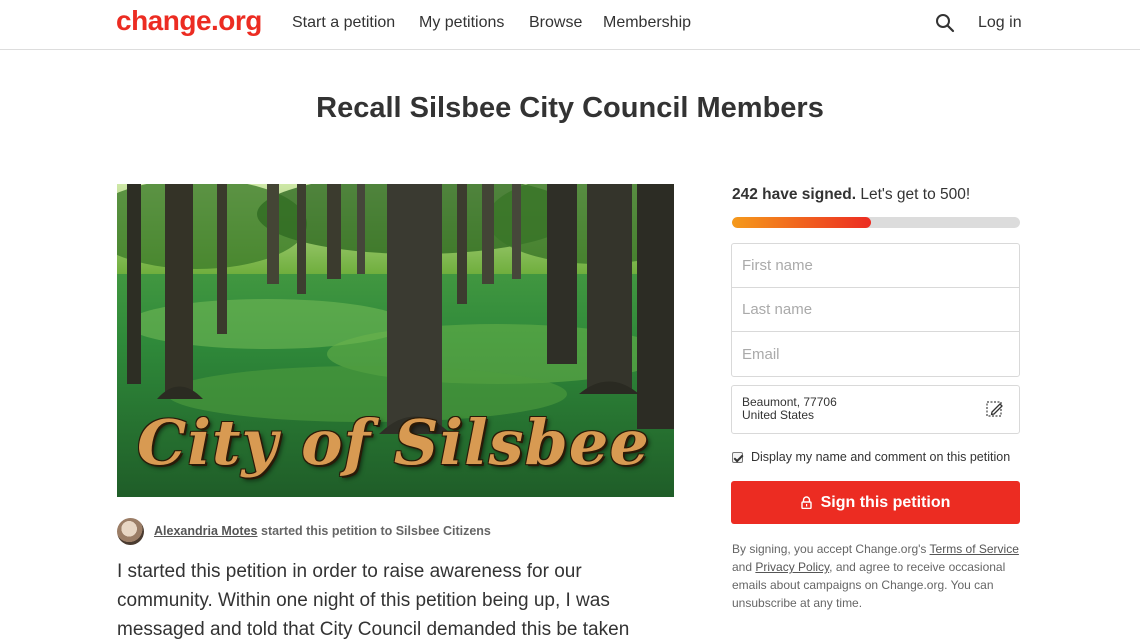 The height and width of the screenshot is (641, 1140). What do you see at coordinates (806, 503) in the screenshot?
I see `lock-icon` at bounding box center [806, 503].